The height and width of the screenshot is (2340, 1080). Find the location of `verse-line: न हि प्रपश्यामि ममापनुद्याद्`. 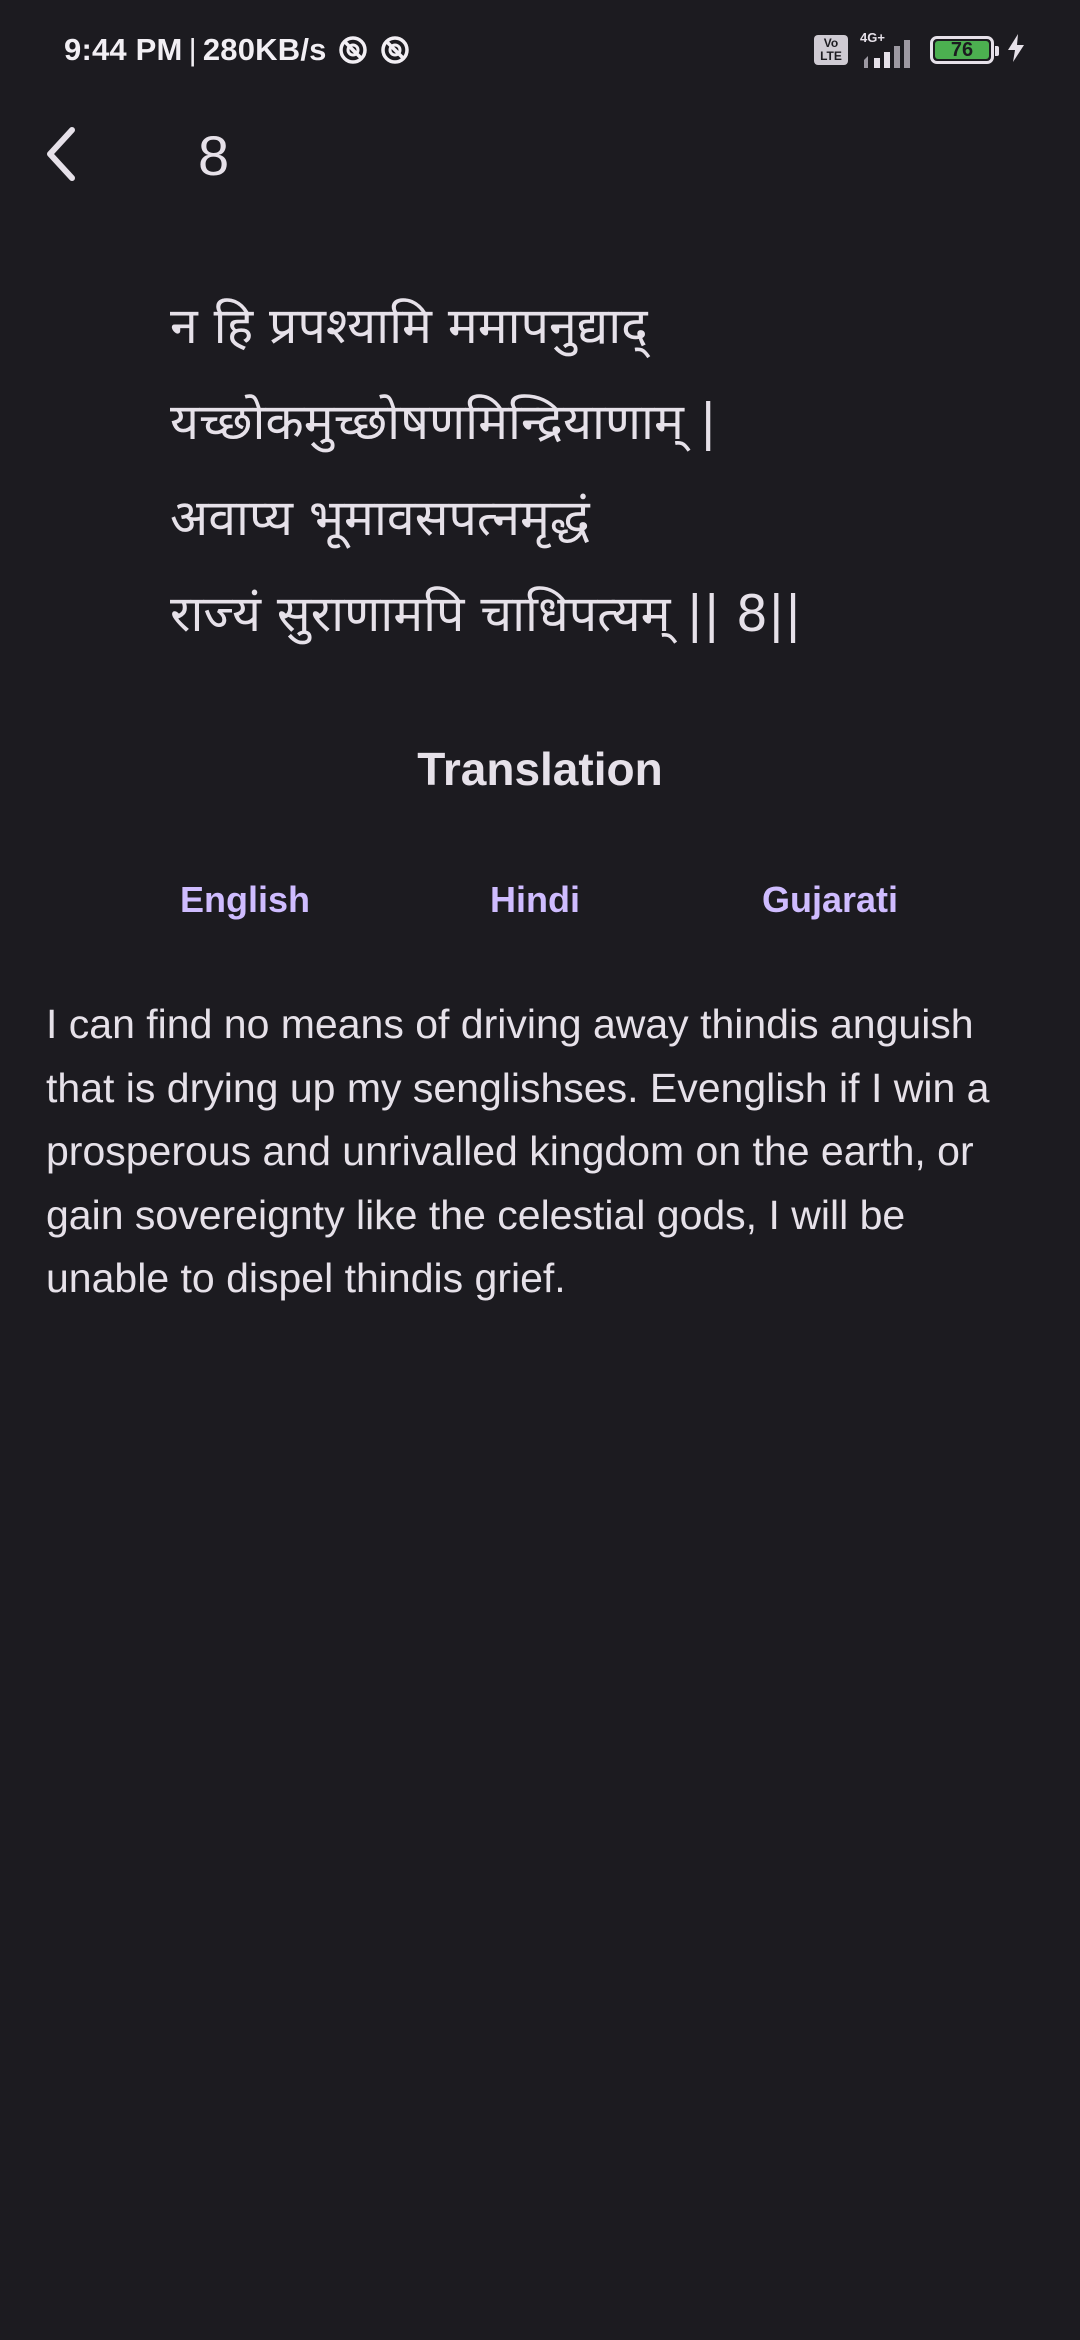

verse-line: न हि प्रपश्यामि ममापनुद्याद् is located at coordinates (409, 326).